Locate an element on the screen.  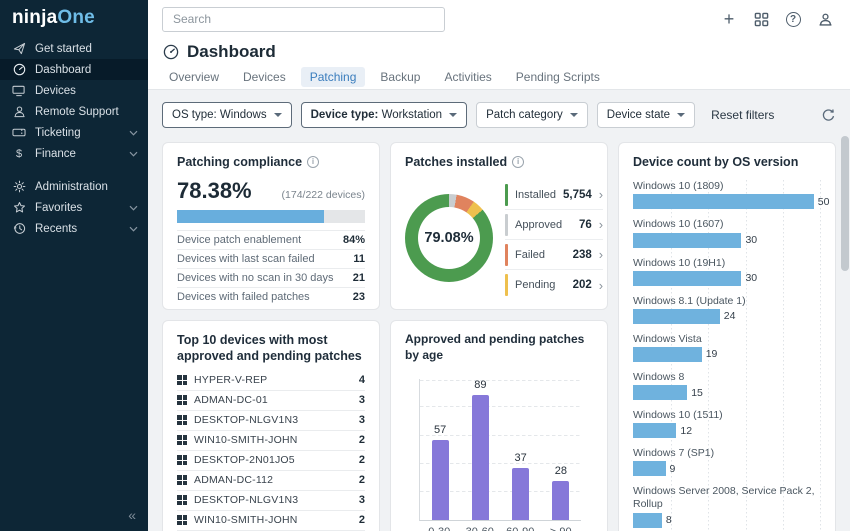
device-name: DESKTOP-2N01JO5 is located at coordinates (244, 460).